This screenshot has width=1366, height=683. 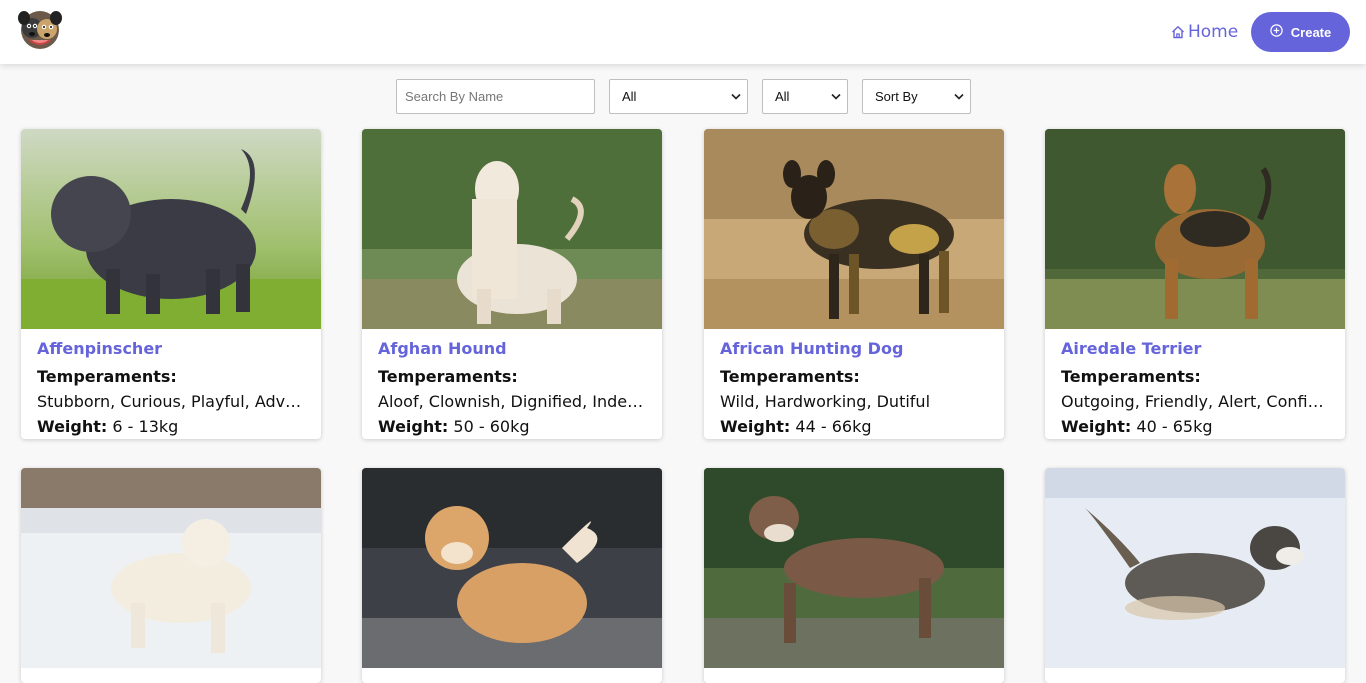 I want to click on dog-name: Affenpinscher, so click(x=100, y=348).